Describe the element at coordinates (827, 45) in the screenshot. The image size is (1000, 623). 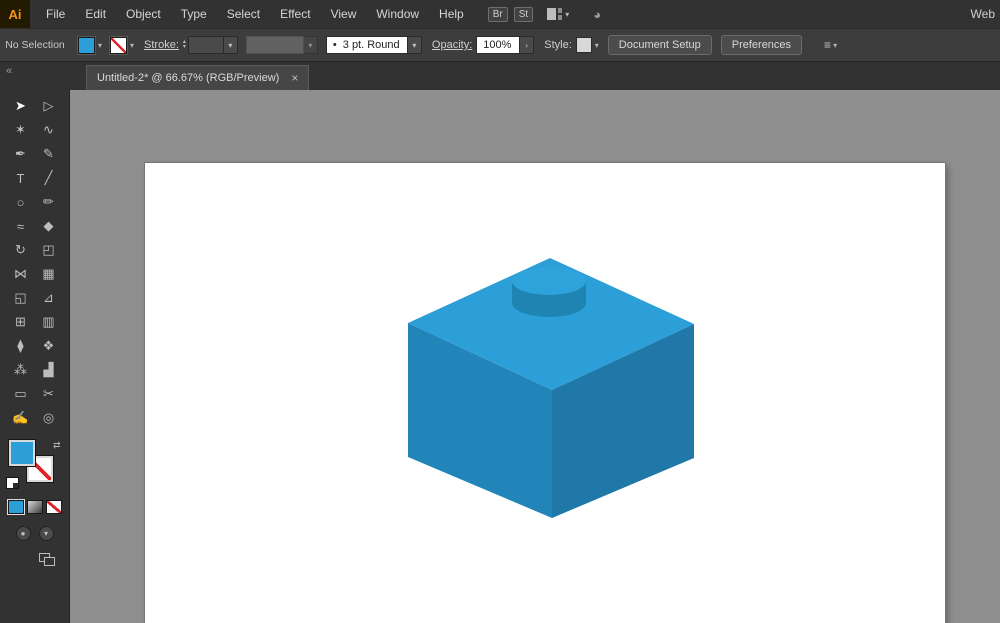
I see `align-icon: ≡` at that location.